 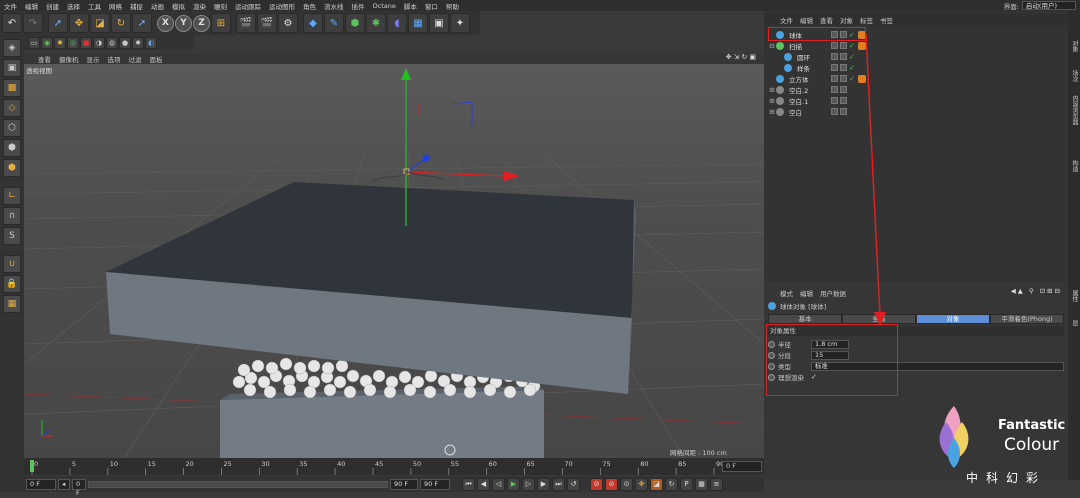 What do you see at coordinates (1074, 166) in the screenshot?
I see `vtab-structure: 构造` at bounding box center [1074, 166].